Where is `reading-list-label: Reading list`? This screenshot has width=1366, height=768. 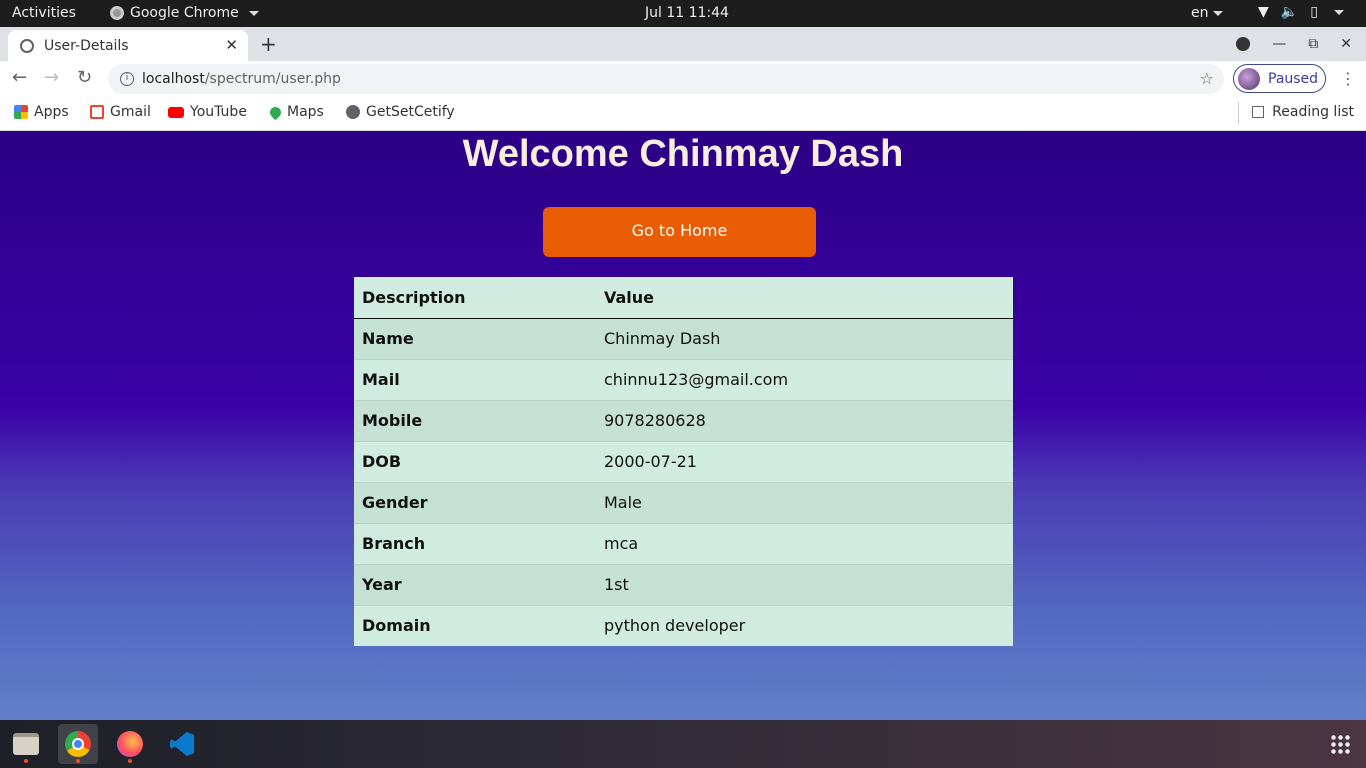
reading-list-label: Reading list is located at coordinates (1313, 112).